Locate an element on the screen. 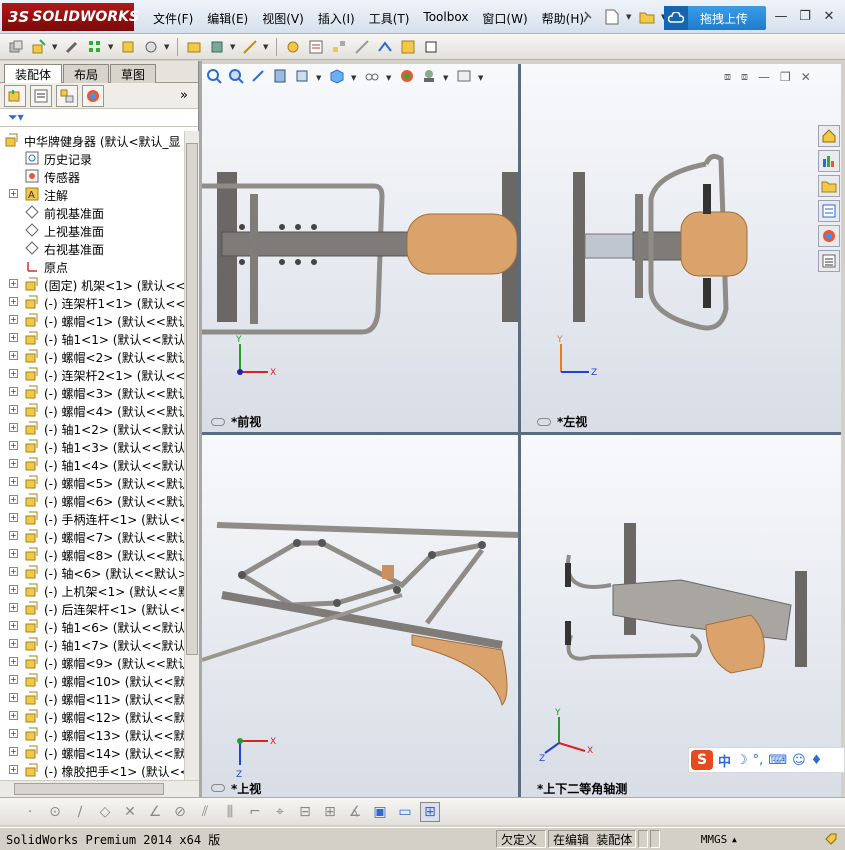 The image size is (845, 850). tree-item: + (-) 橡胶把手<1> (默认<< is located at coordinates (92, 770).